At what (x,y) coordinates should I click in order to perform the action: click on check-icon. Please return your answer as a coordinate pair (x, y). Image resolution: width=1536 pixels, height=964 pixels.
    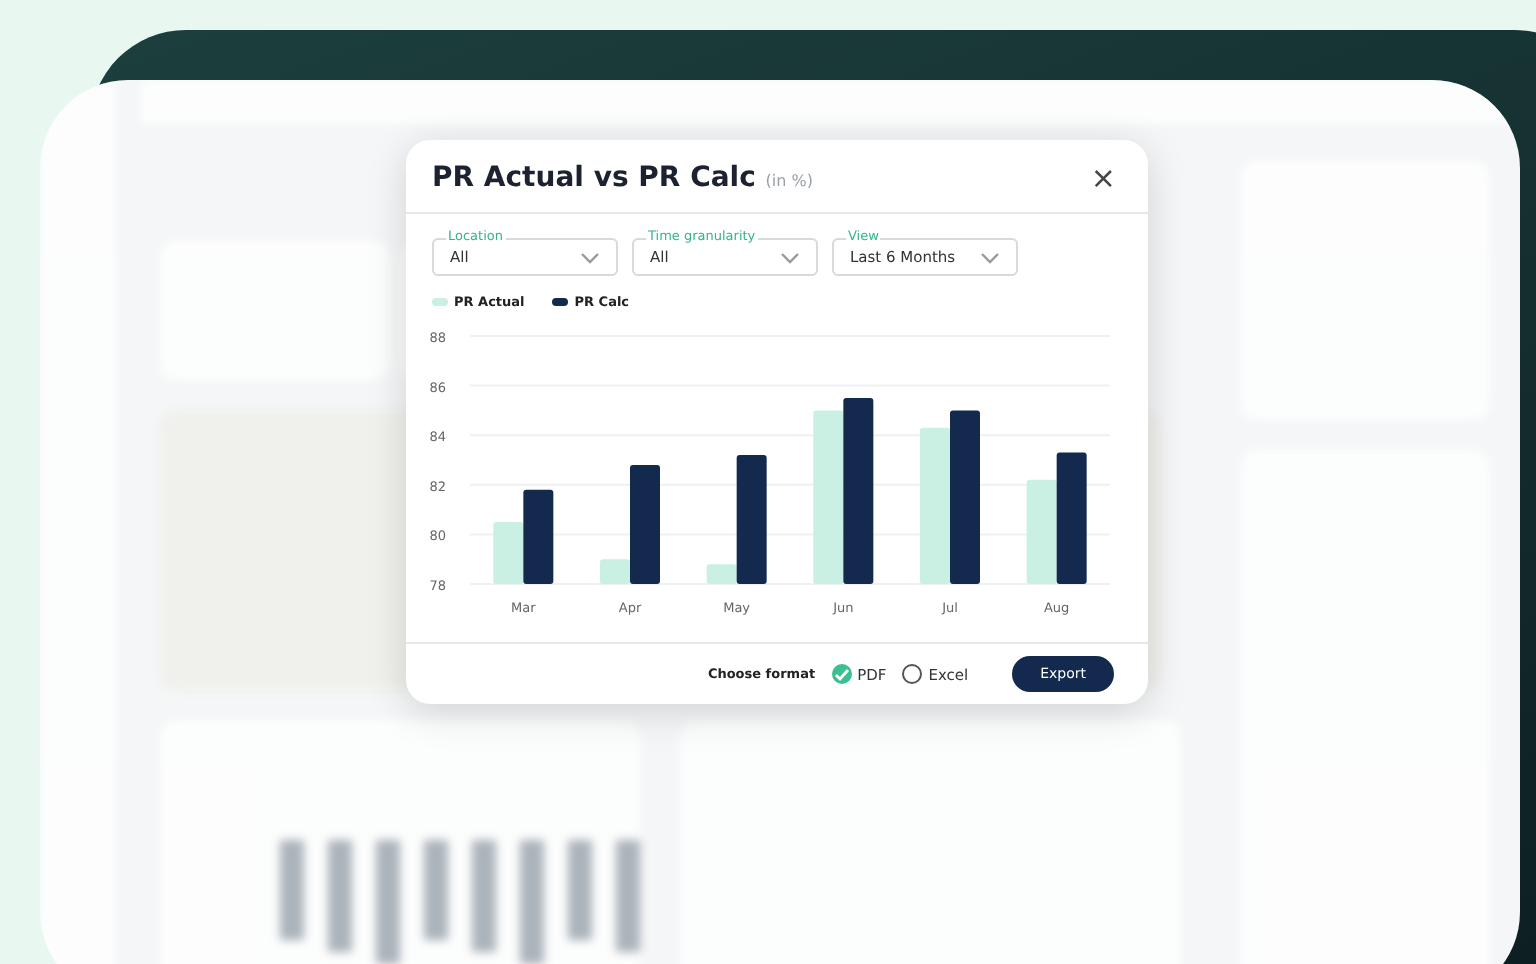
    Looking at the image, I should click on (841, 674).